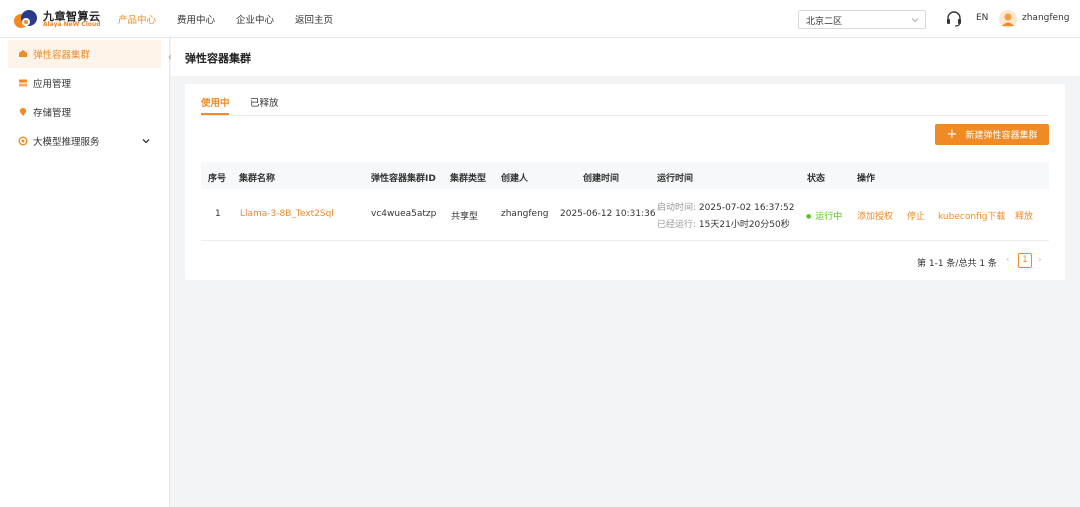 The height and width of the screenshot is (507, 1080). I want to click on column-header: 弹性容器集群ID, so click(403, 179).